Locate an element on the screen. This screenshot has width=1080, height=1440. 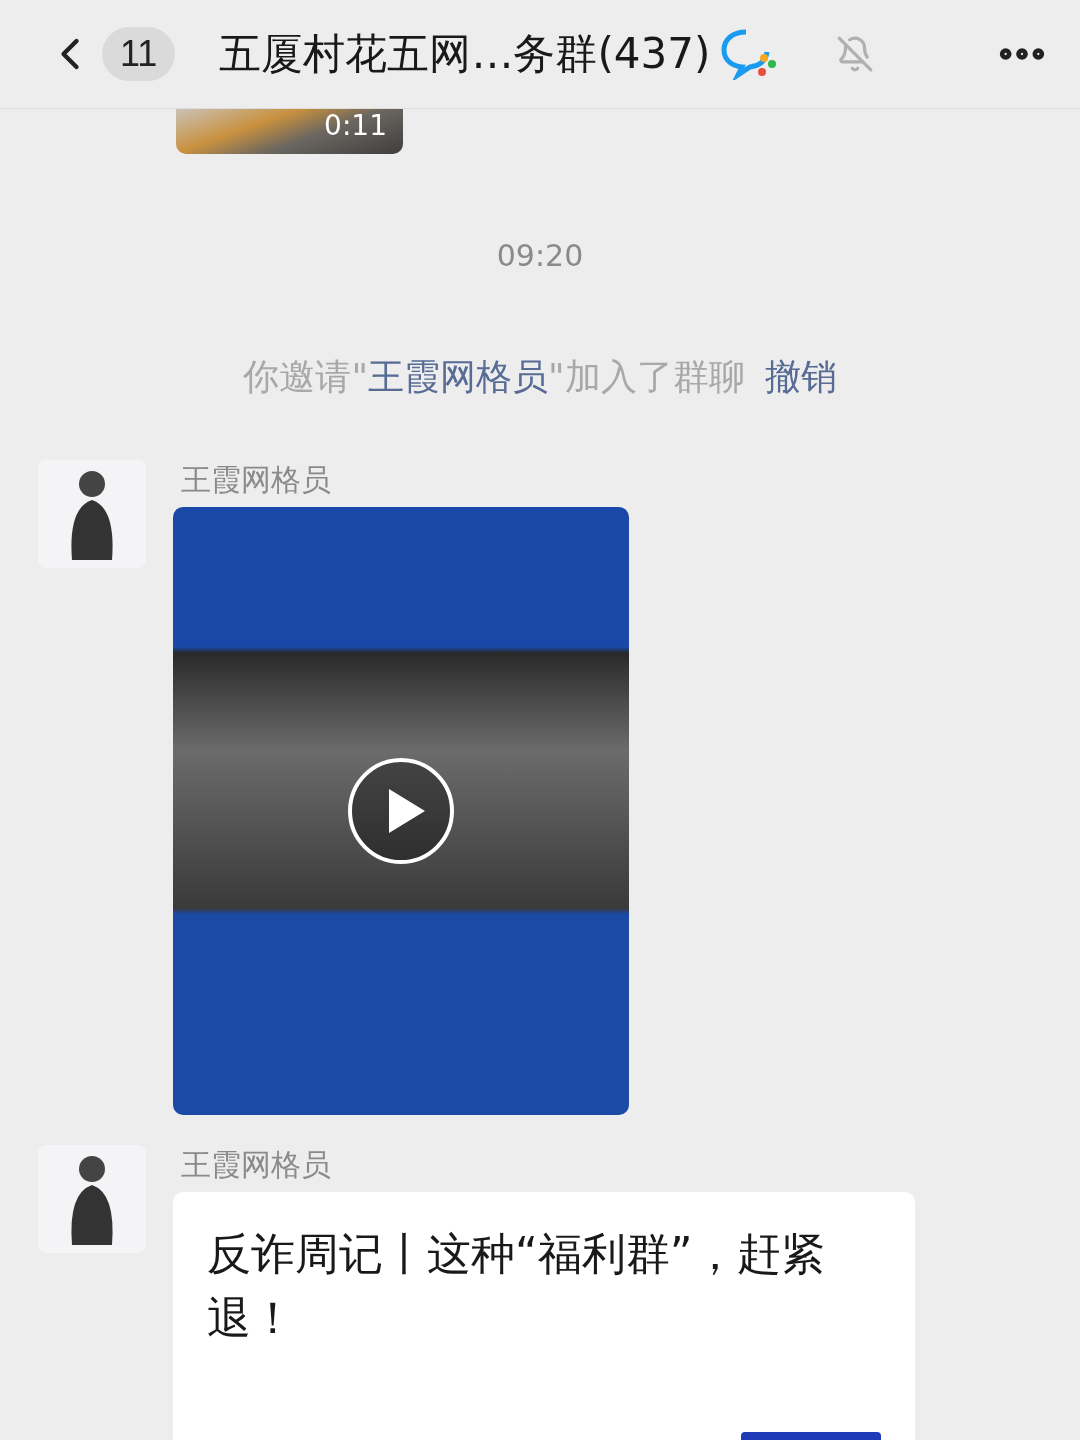
back-button: 11 is located at coordinates (110, 54).